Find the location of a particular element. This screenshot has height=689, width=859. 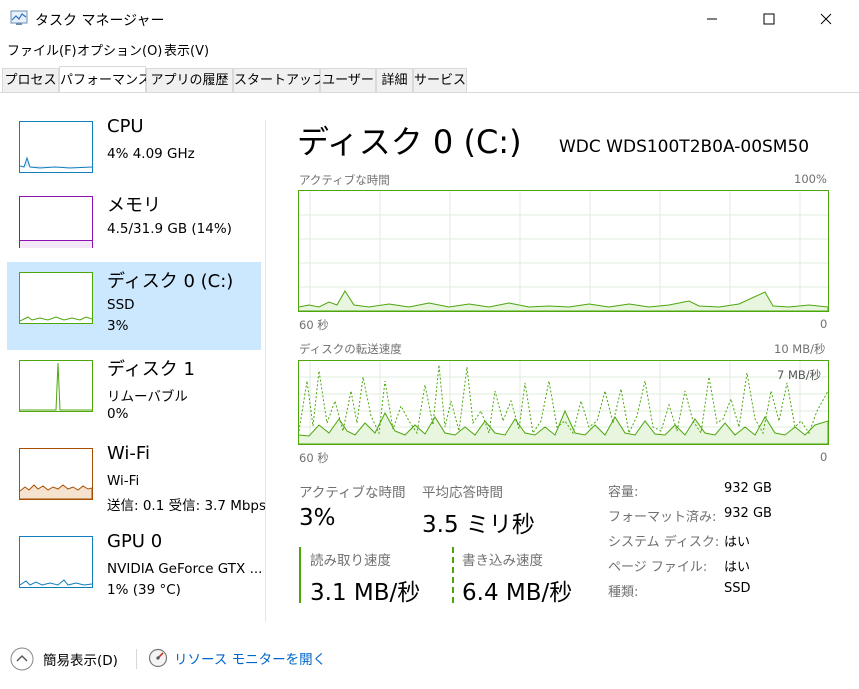

tab-users: ユーザー is located at coordinates (348, 80).